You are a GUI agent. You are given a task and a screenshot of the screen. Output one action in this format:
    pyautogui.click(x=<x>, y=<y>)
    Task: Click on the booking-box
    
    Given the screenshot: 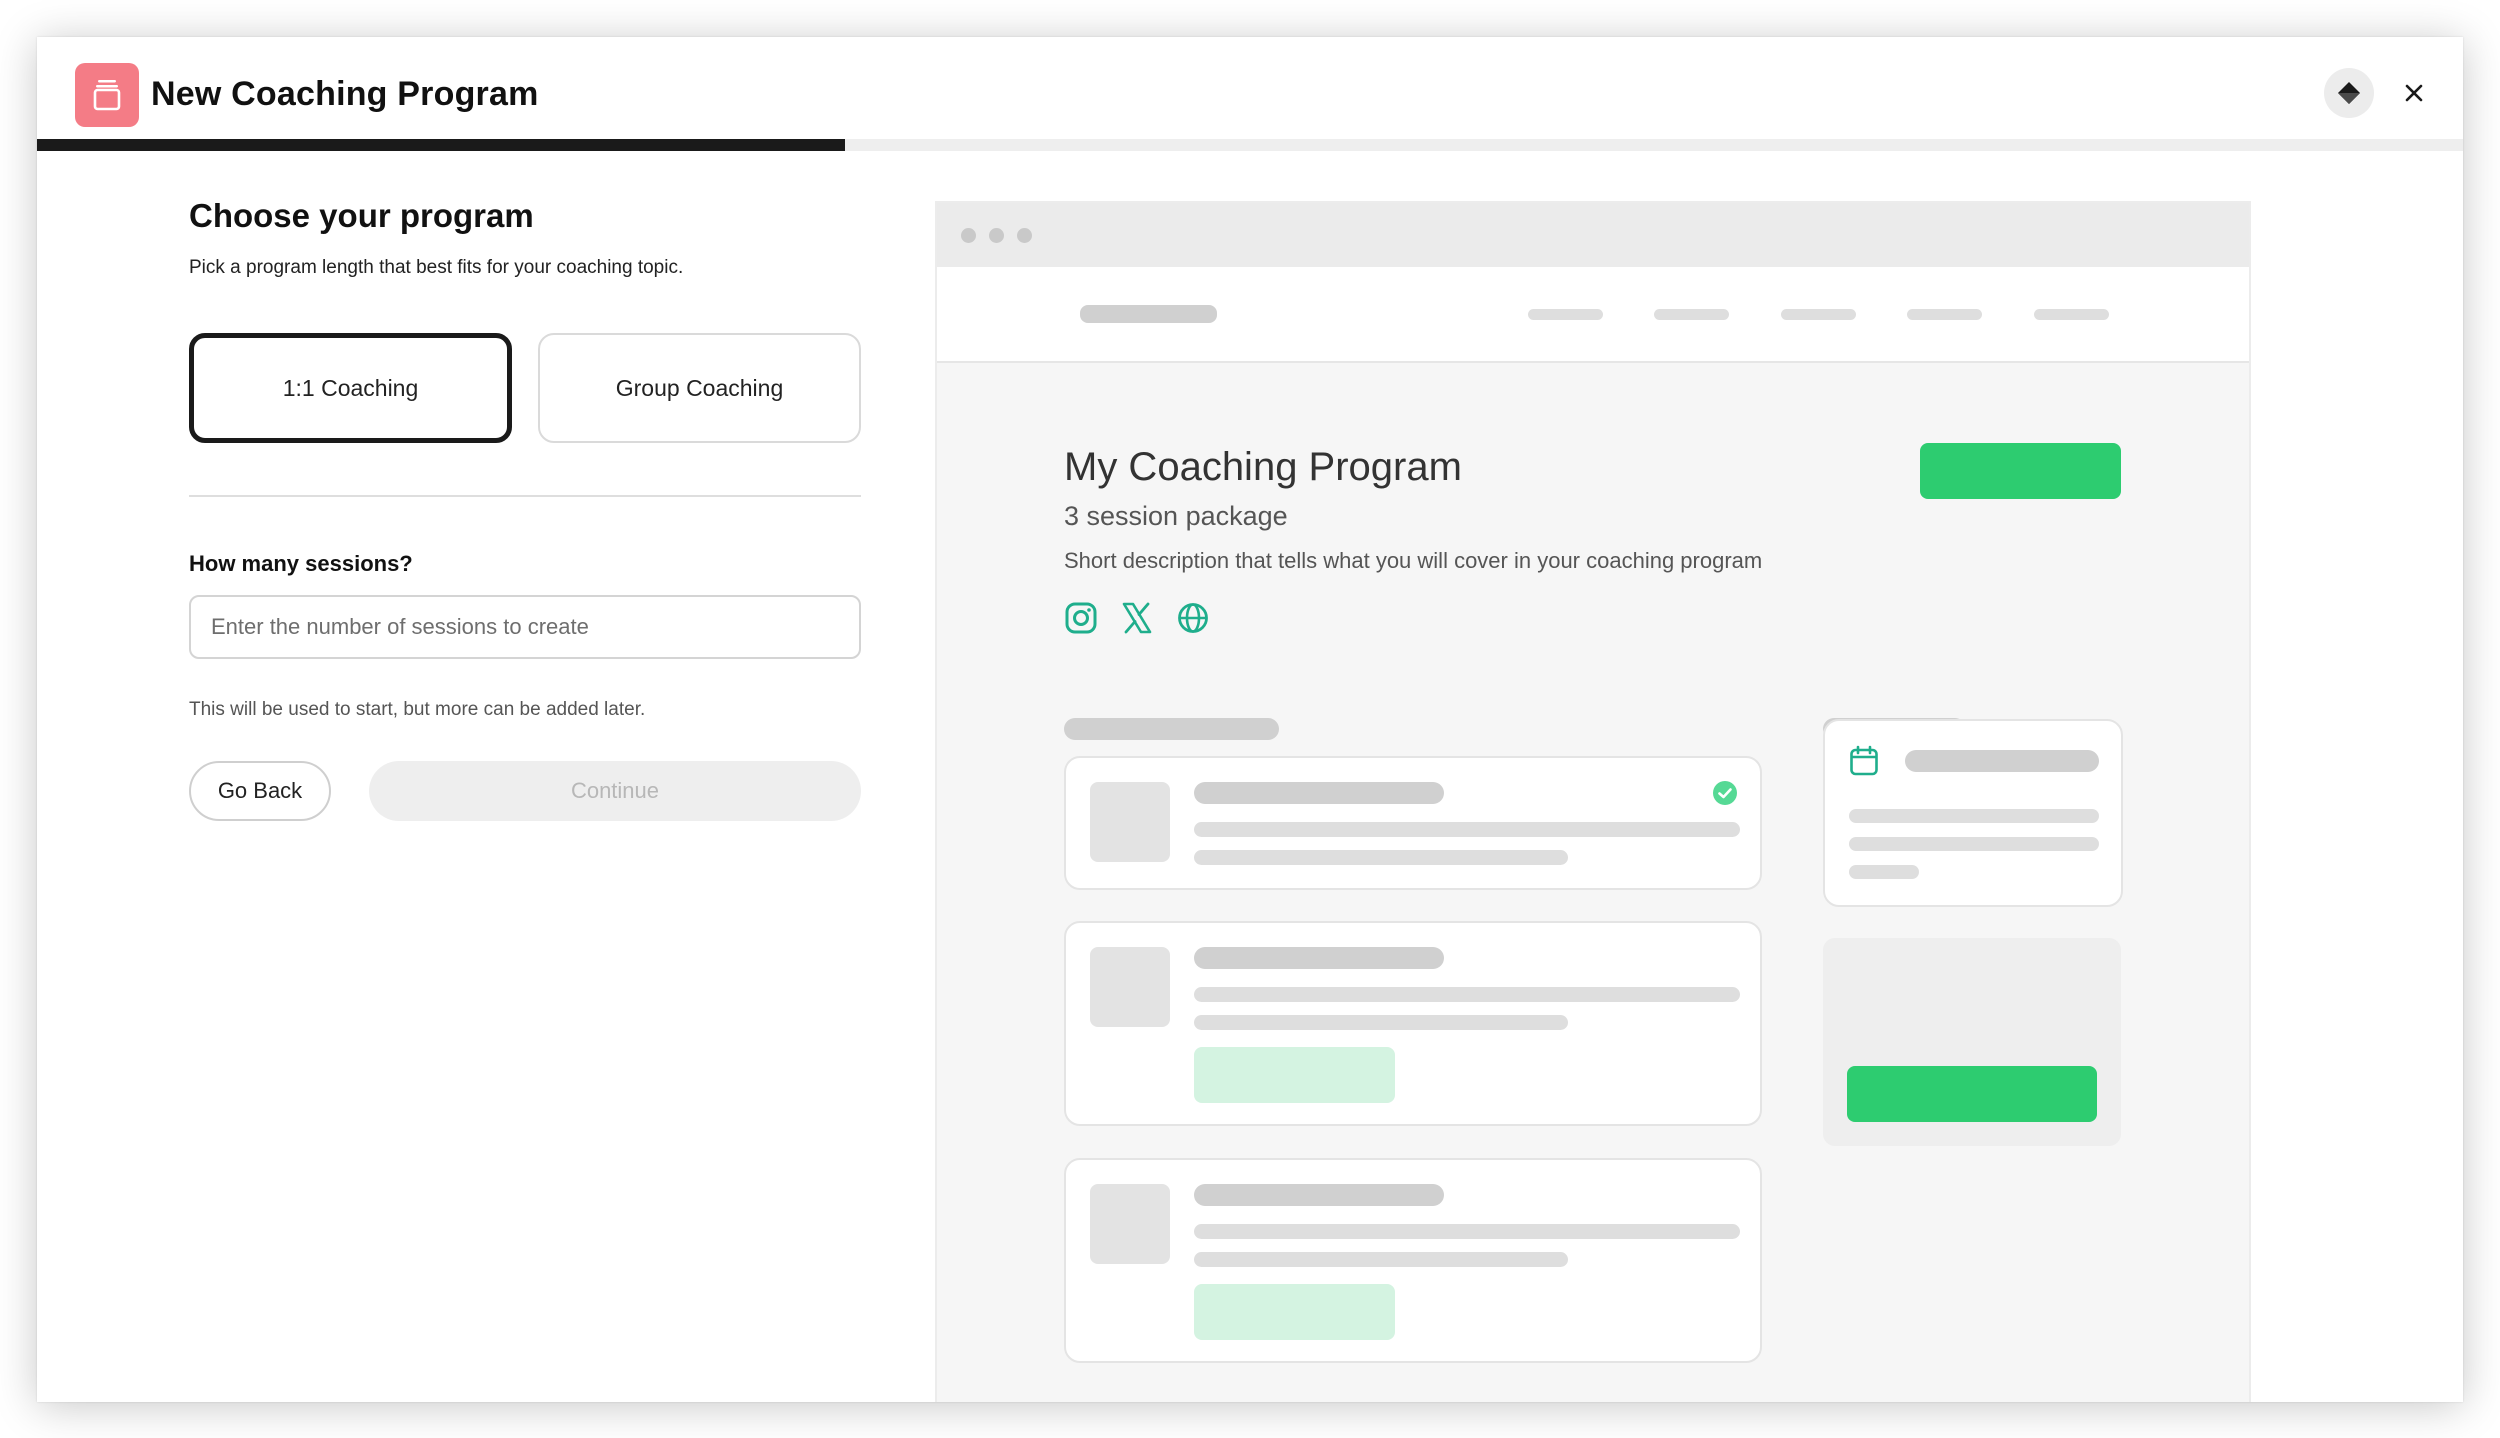 What is the action you would take?
    pyautogui.click(x=1972, y=1042)
    